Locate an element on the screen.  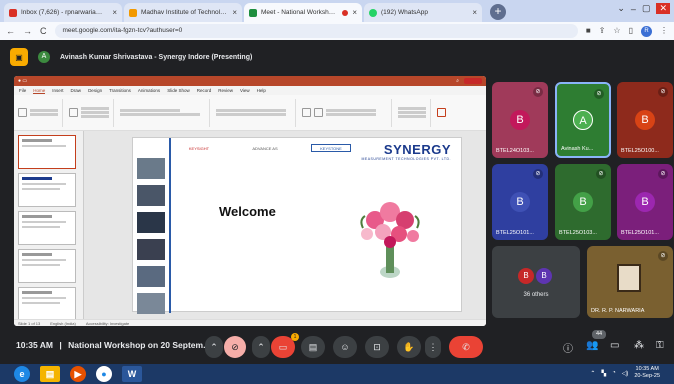
ribbon-tab-design: Design is located at coordinates (95, 90).